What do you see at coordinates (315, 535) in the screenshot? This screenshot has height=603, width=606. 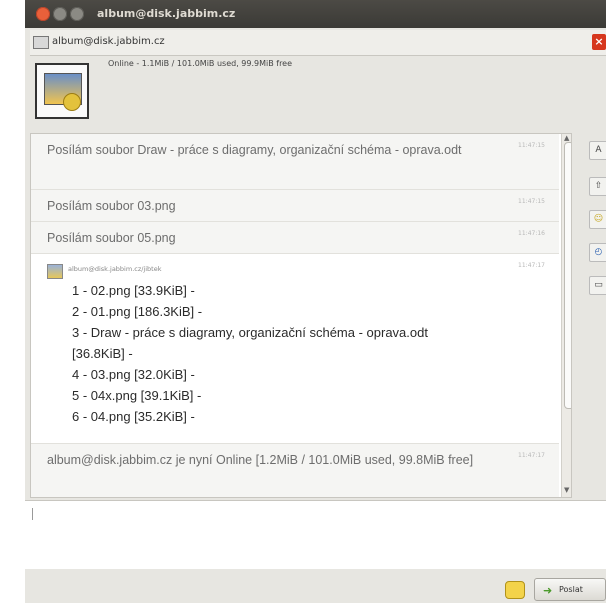 I see `message-input` at bounding box center [315, 535].